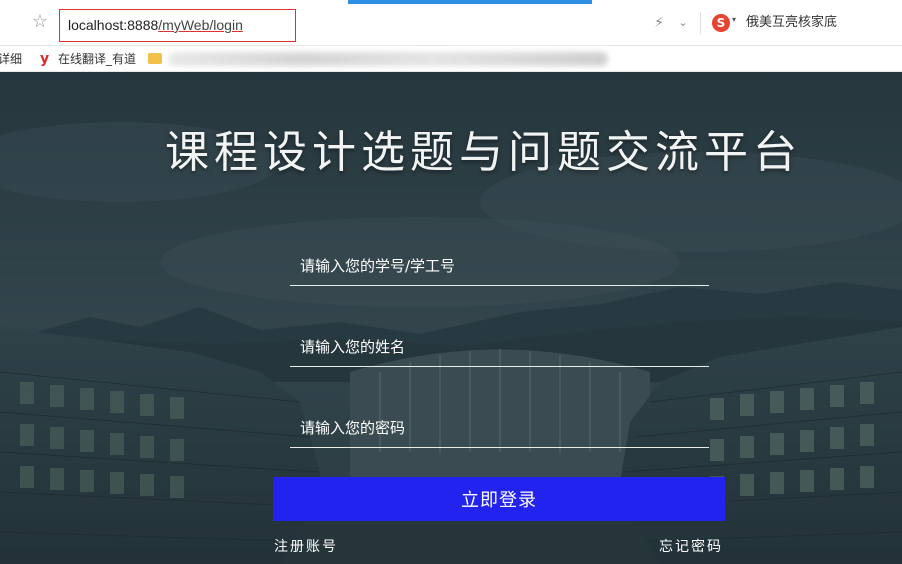 This screenshot has height=564, width=902. I want to click on blurred-bookmarks, so click(388, 59).